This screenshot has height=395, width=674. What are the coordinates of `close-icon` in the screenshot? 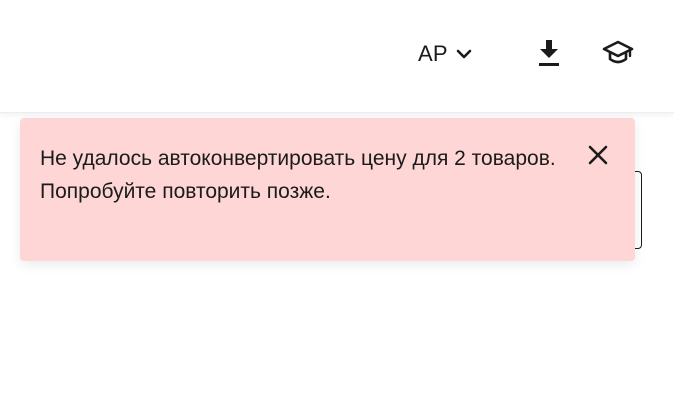 It's located at (598, 157).